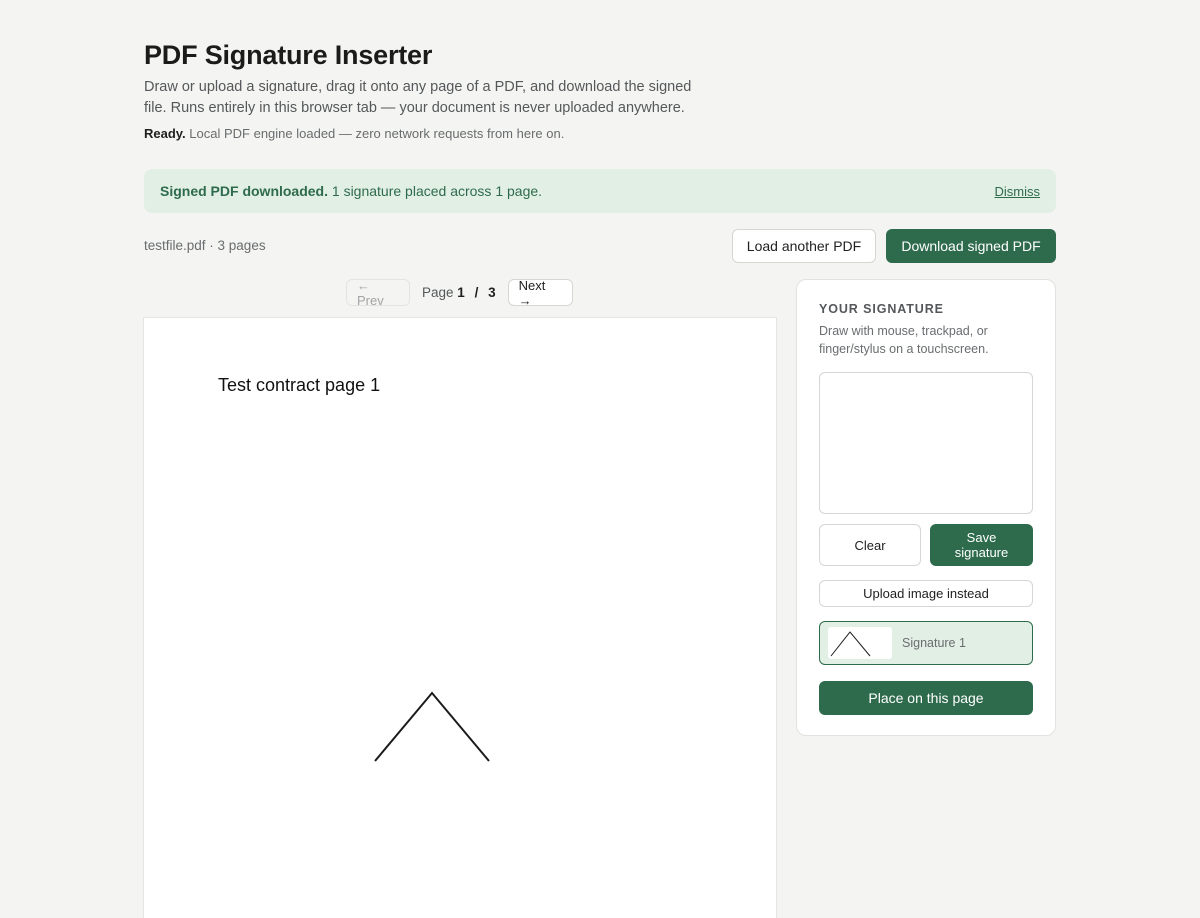  I want to click on pdf-page-text: Test contract page 1, so click(299, 385).